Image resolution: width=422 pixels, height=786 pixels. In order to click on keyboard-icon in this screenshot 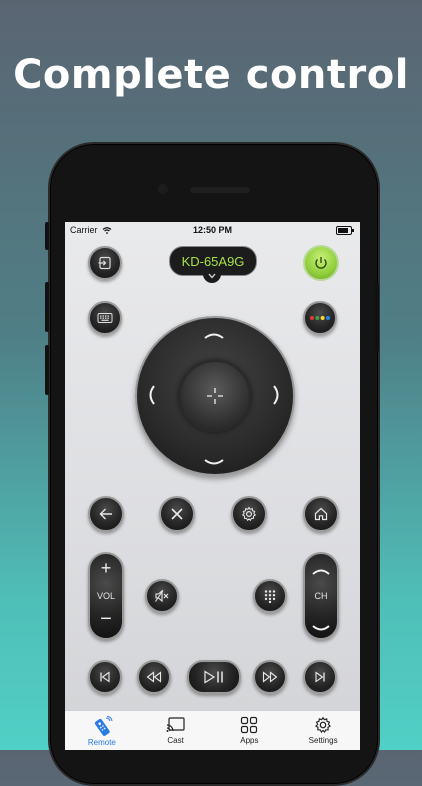, I will do `click(105, 318)`.